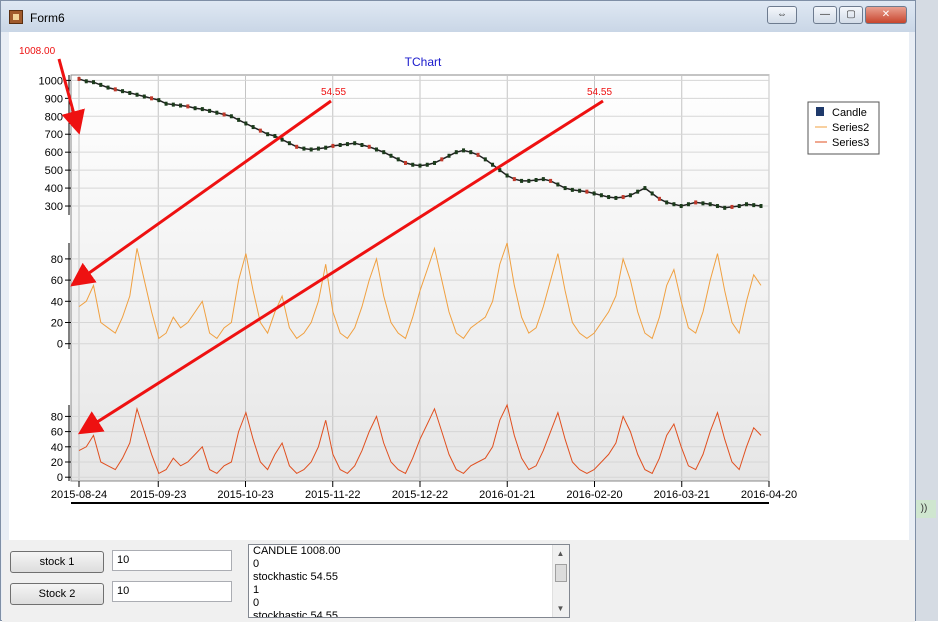 The width and height of the screenshot is (938, 622). I want to click on y-tick-label: 300, so click(54, 207).